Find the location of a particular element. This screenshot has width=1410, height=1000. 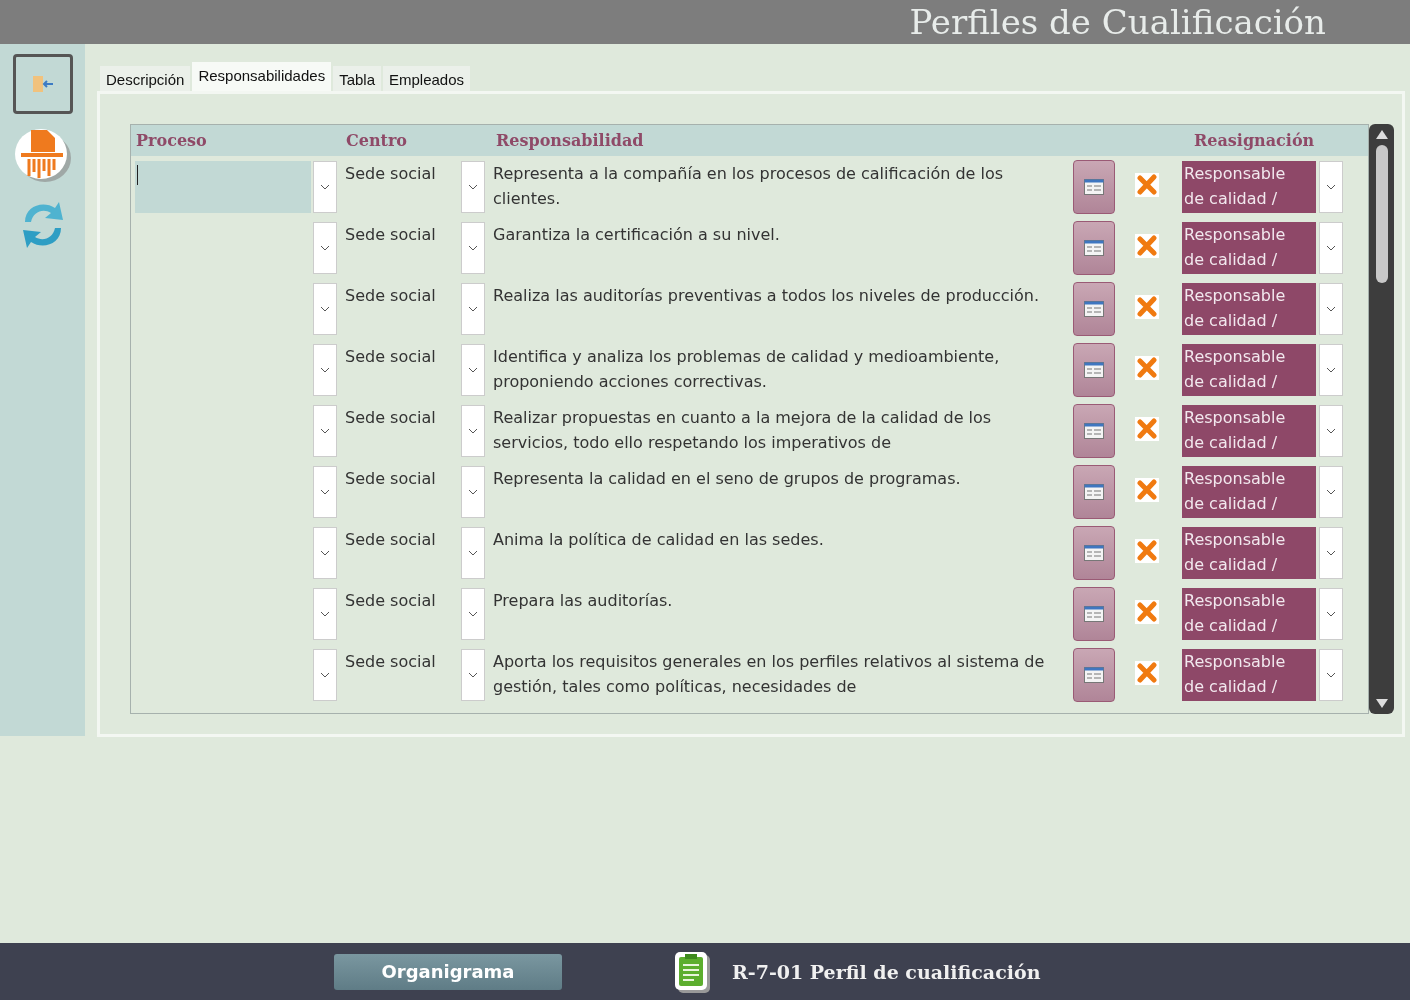

tab: Empleados is located at coordinates (427, 78).